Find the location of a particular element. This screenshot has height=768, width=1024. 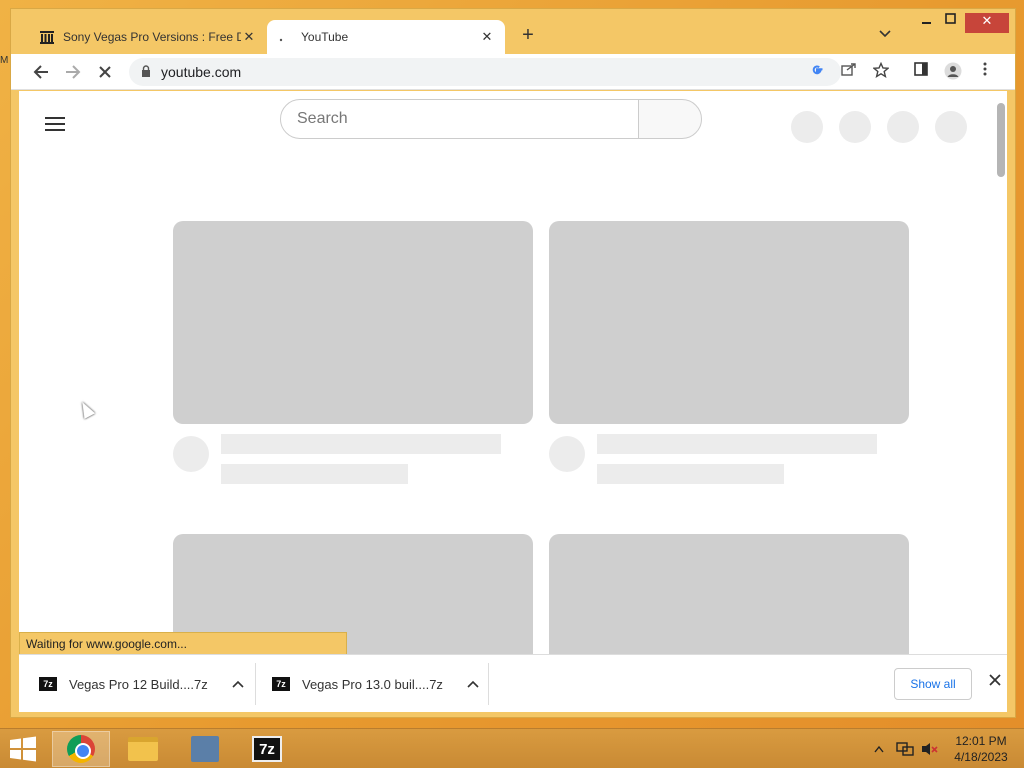

back-arrow-icon is located at coordinates (41, 72).